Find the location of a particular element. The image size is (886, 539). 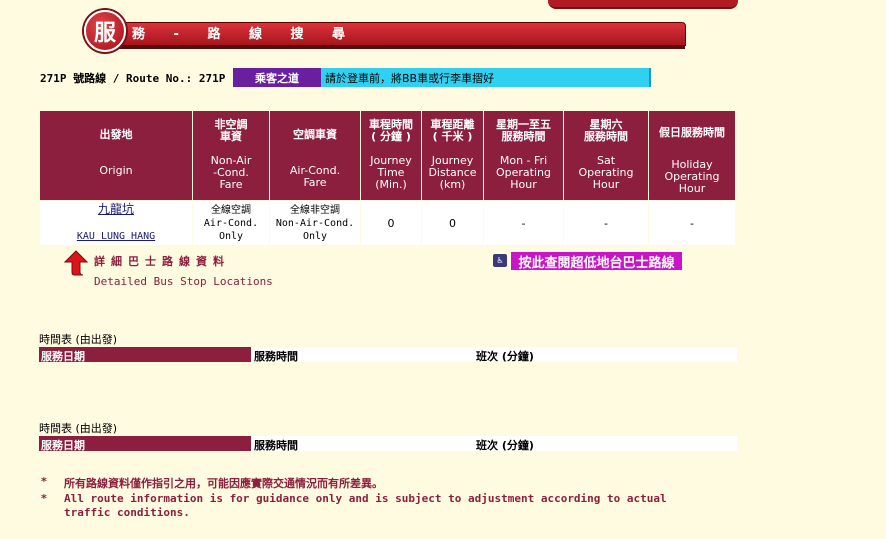

air-fare-cell: 全線非空調 Non-Air-Cond. Only is located at coordinates (315, 223).